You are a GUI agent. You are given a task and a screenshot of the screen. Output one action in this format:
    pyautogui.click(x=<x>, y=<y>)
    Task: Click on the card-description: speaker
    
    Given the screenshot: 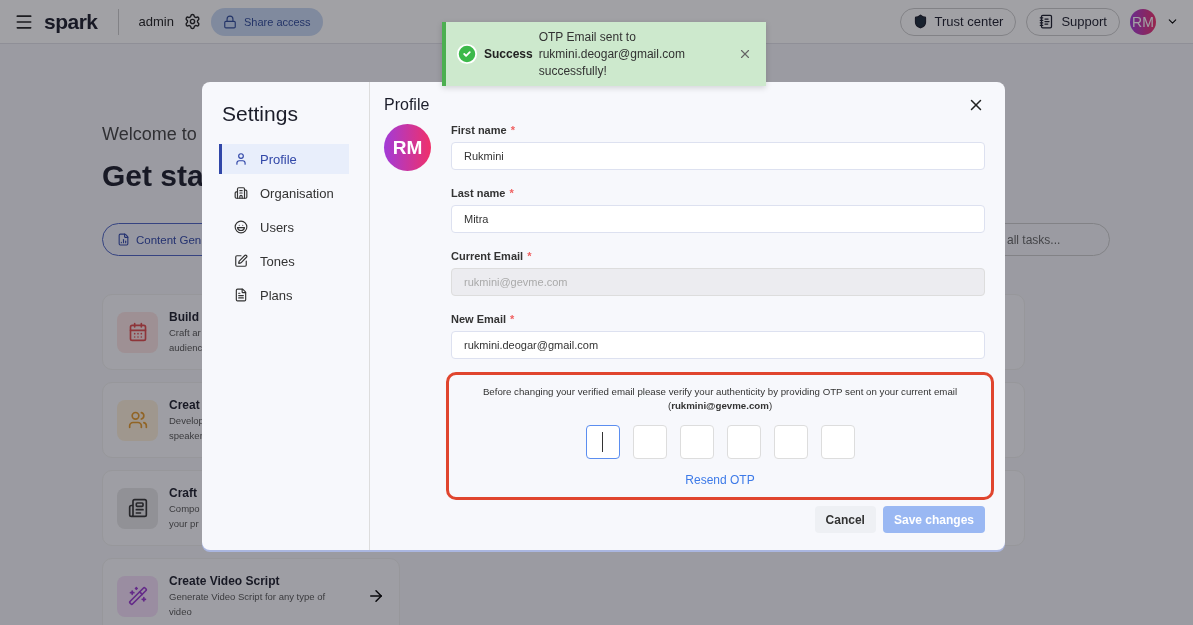 What is the action you would take?
    pyautogui.click(x=186, y=435)
    